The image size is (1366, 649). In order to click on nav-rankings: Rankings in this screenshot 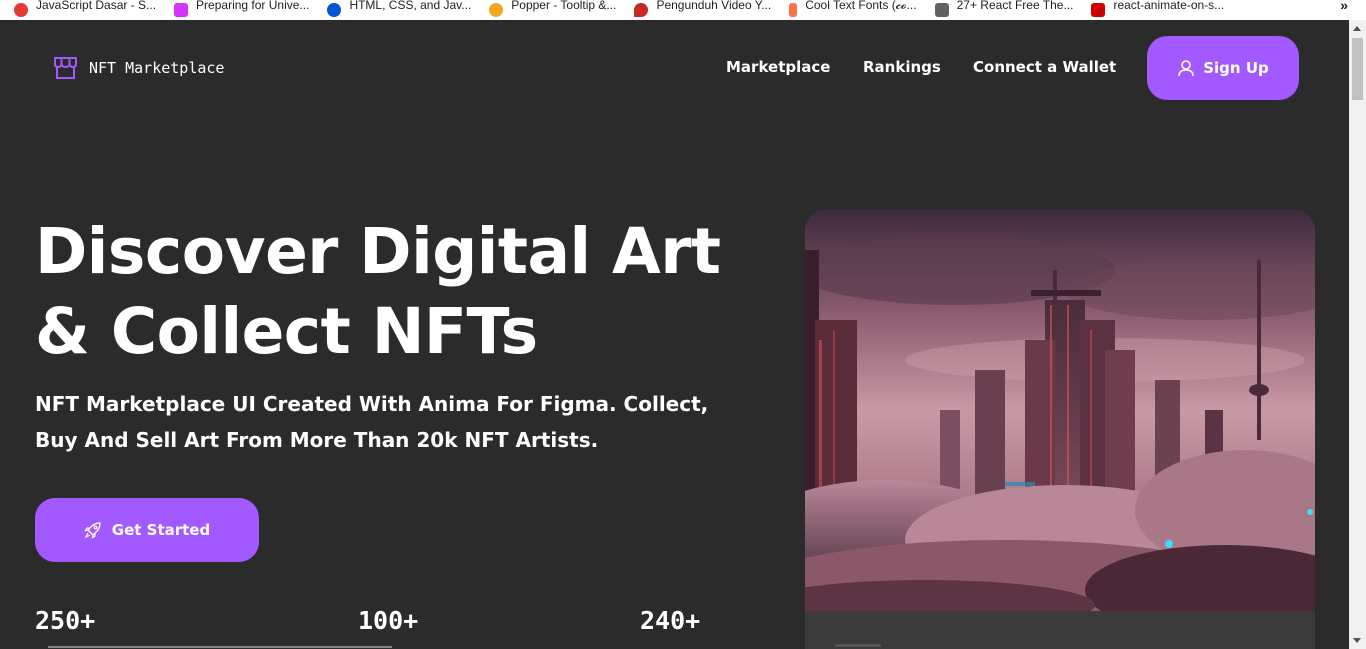, I will do `click(902, 67)`.